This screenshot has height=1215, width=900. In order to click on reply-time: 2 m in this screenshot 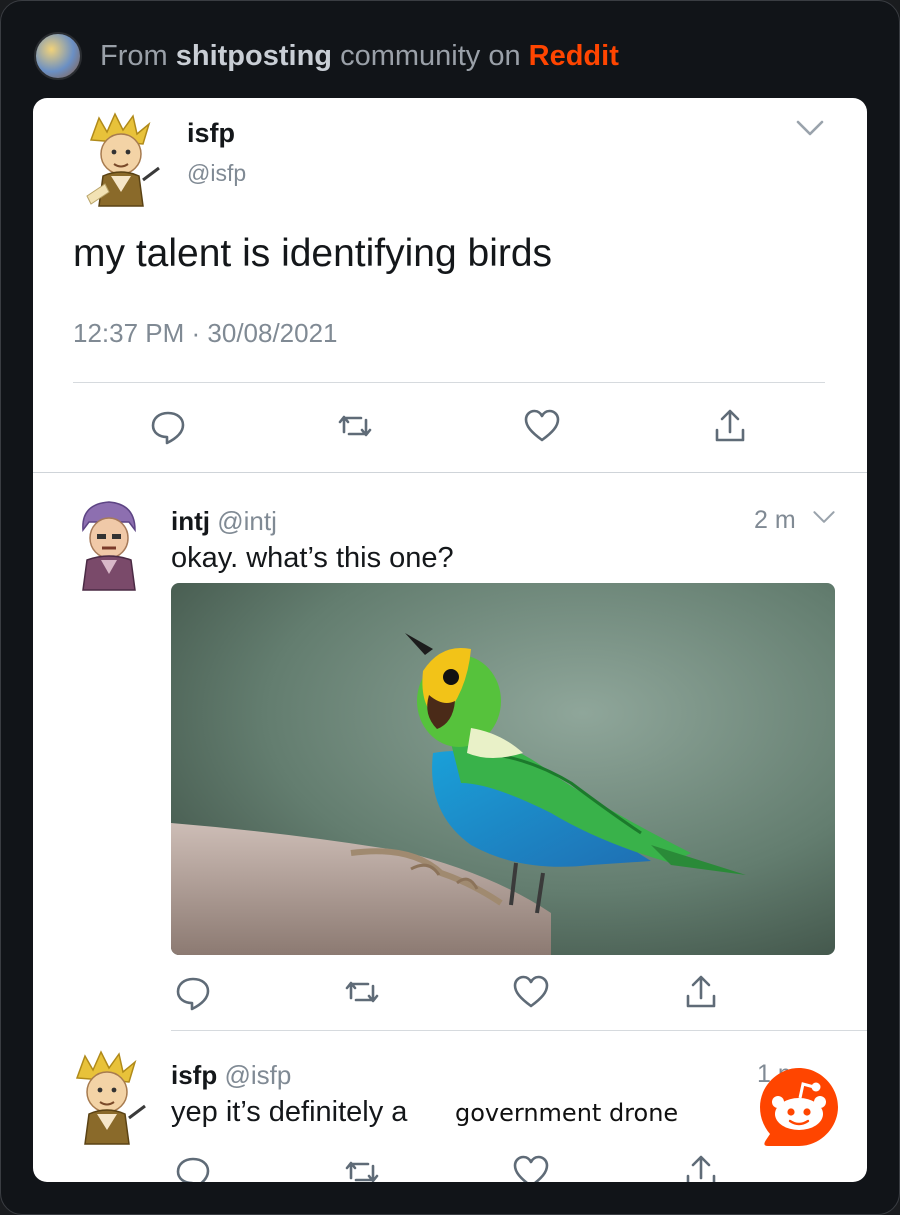, I will do `click(775, 520)`.